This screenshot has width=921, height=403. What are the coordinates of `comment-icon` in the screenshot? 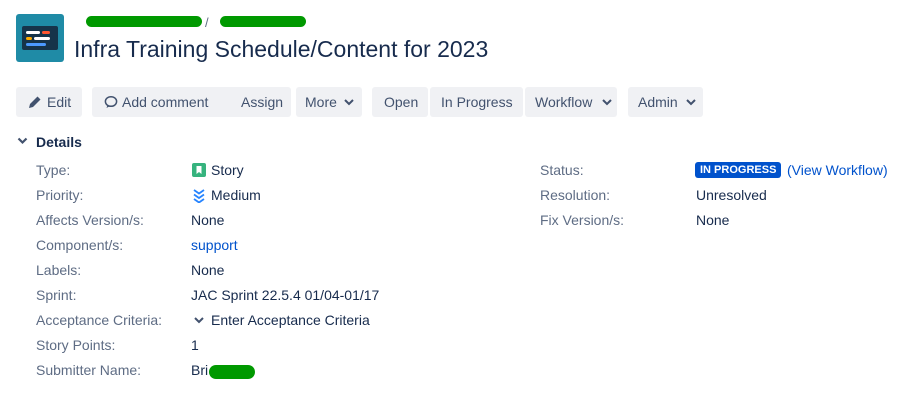 It's located at (111, 101).